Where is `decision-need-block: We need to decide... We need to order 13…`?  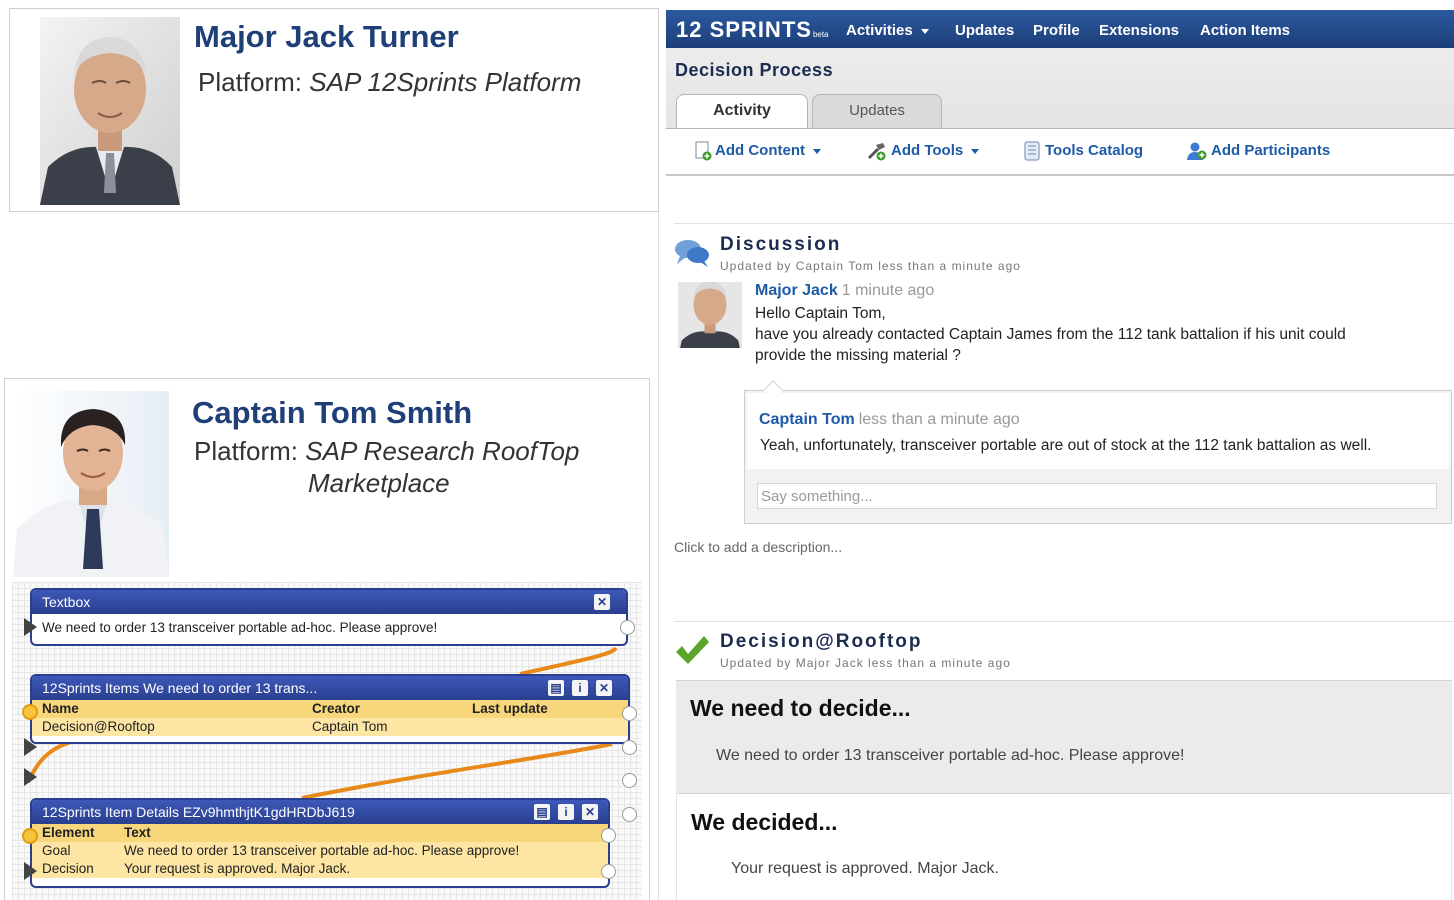
decision-need-block: We need to decide... We need to order 13… is located at coordinates (1064, 737).